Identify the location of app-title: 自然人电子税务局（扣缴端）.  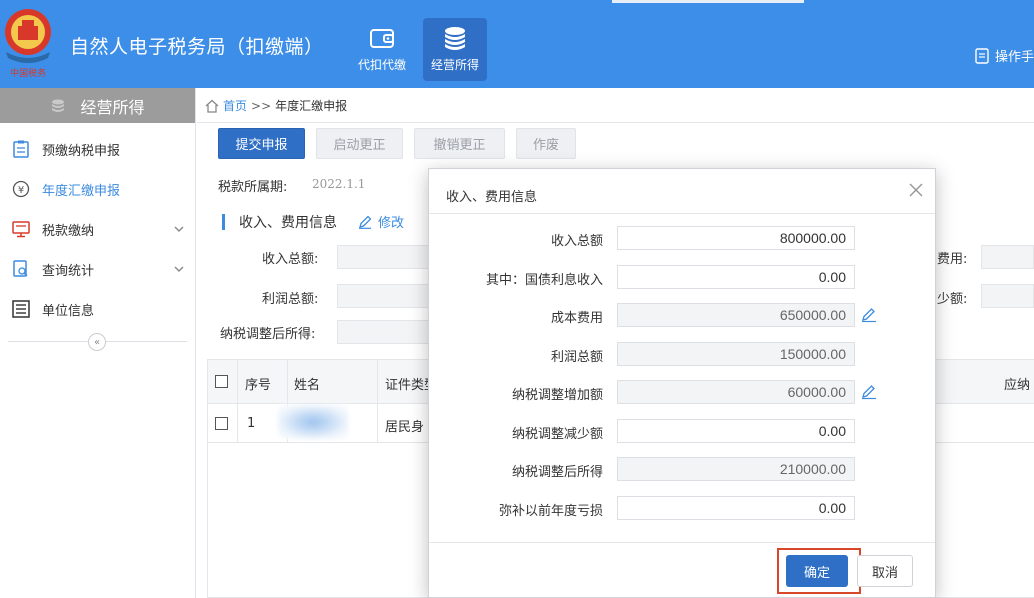
(197, 47).